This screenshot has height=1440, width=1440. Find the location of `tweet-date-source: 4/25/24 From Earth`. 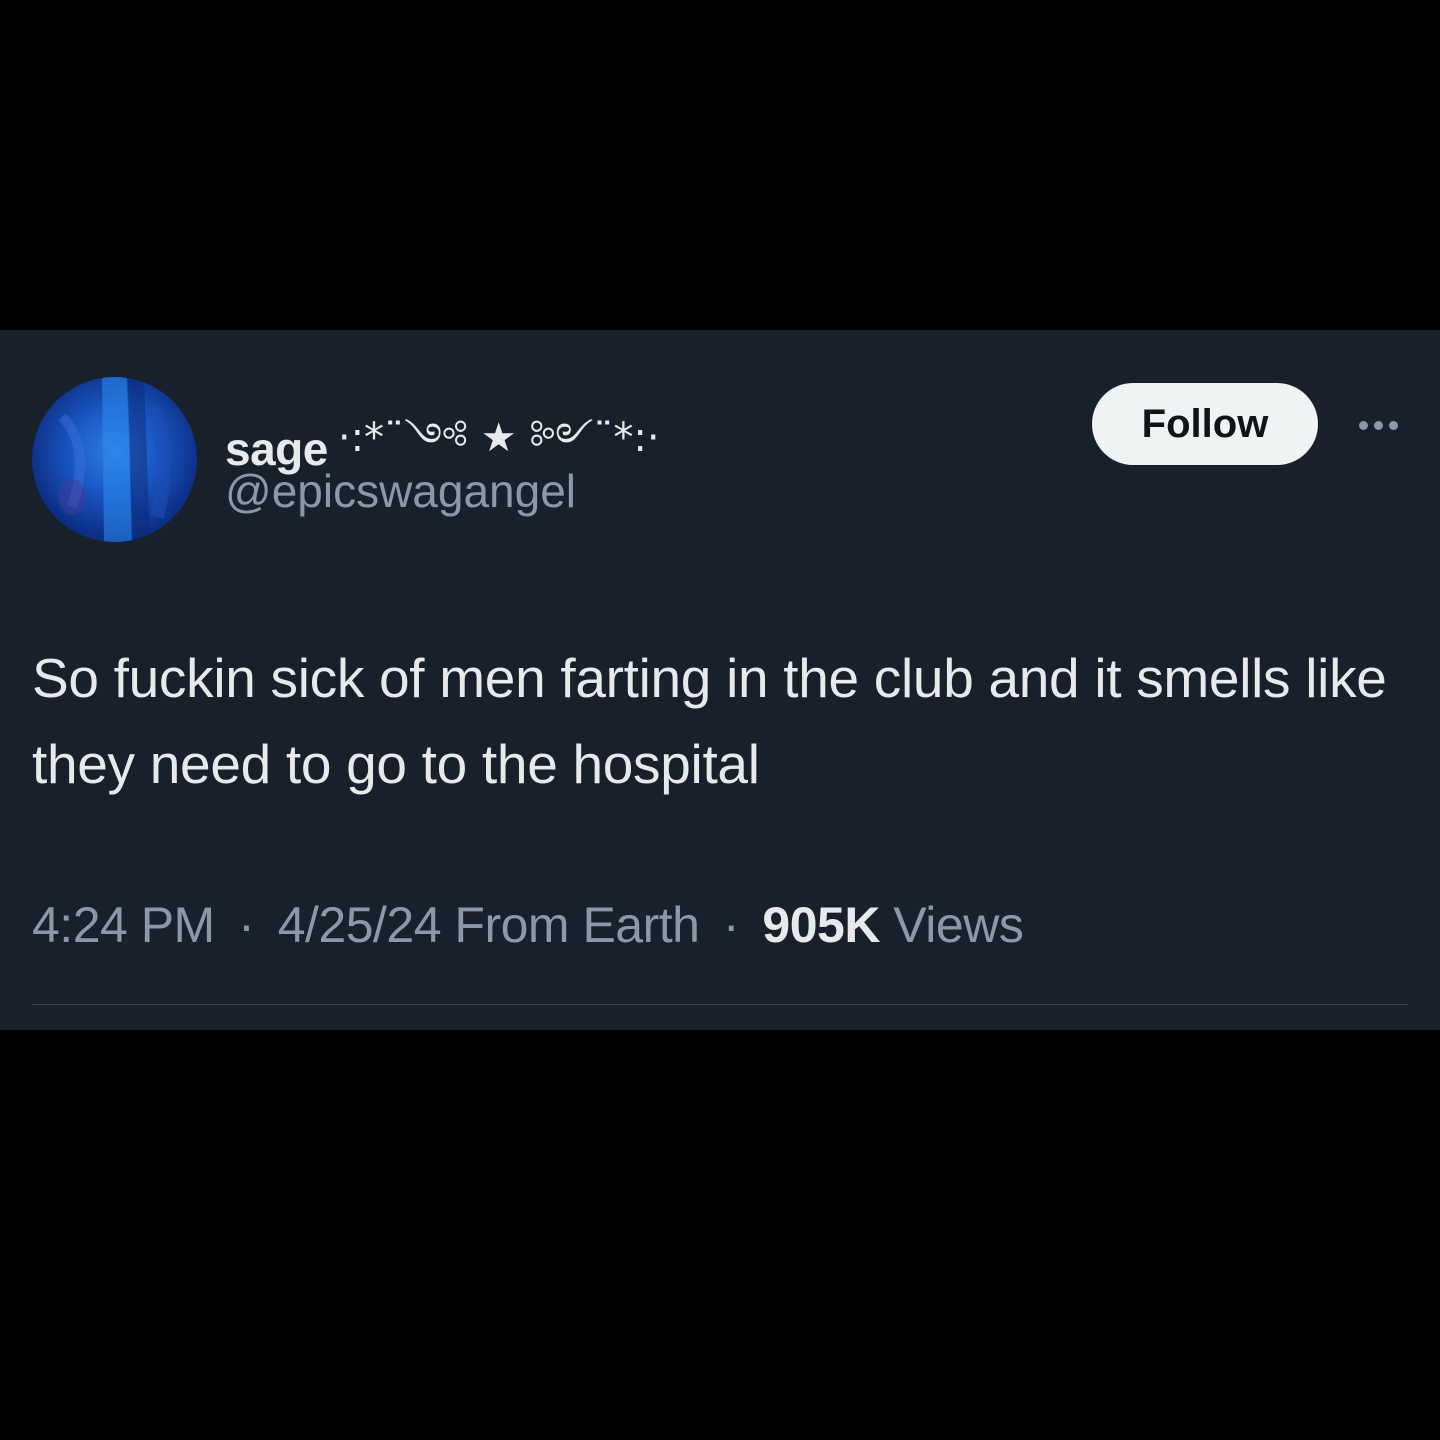

tweet-date-source: 4/25/24 From Earth is located at coordinates (489, 925).